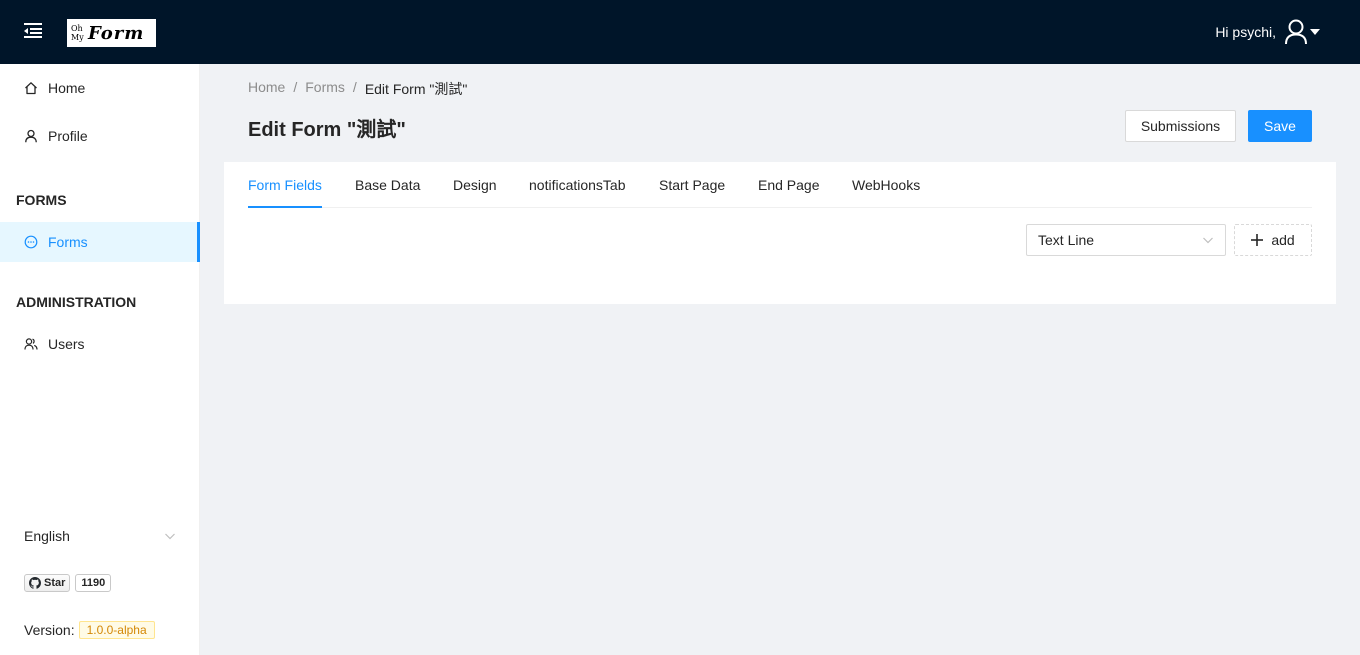 This screenshot has width=1360, height=655. I want to click on submissions-button: Submissions, so click(1180, 126).